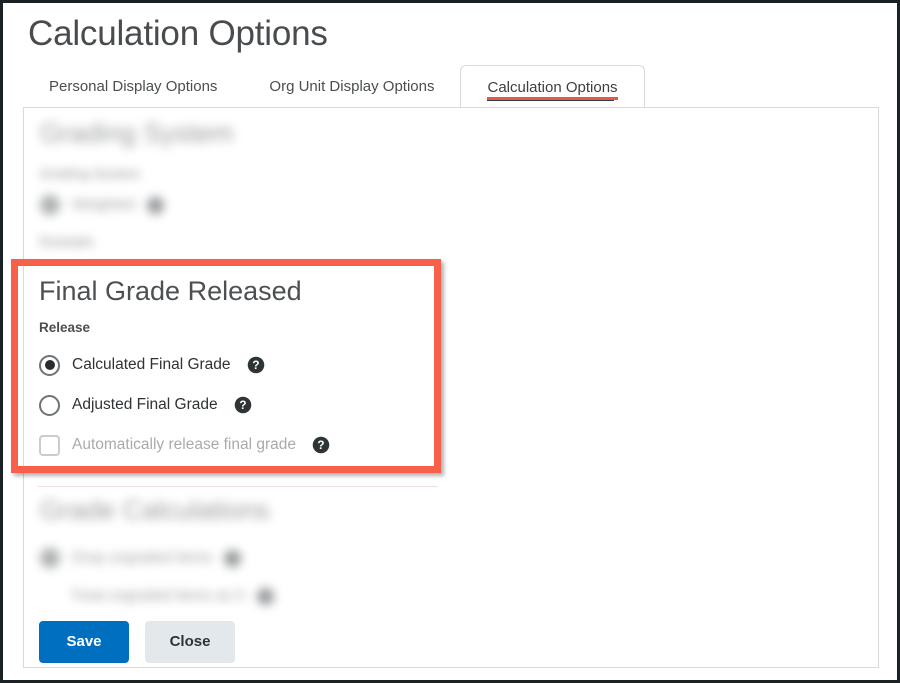 The image size is (900, 683). I want to click on tab-label: Org Unit Display Options, so click(352, 86).